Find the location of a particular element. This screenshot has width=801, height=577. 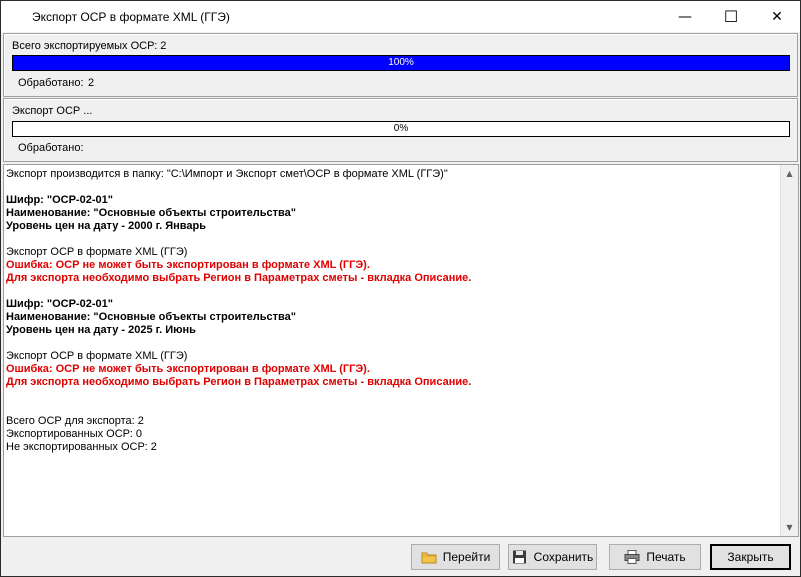

scroll-down-icon: ▼ is located at coordinates (789, 527).